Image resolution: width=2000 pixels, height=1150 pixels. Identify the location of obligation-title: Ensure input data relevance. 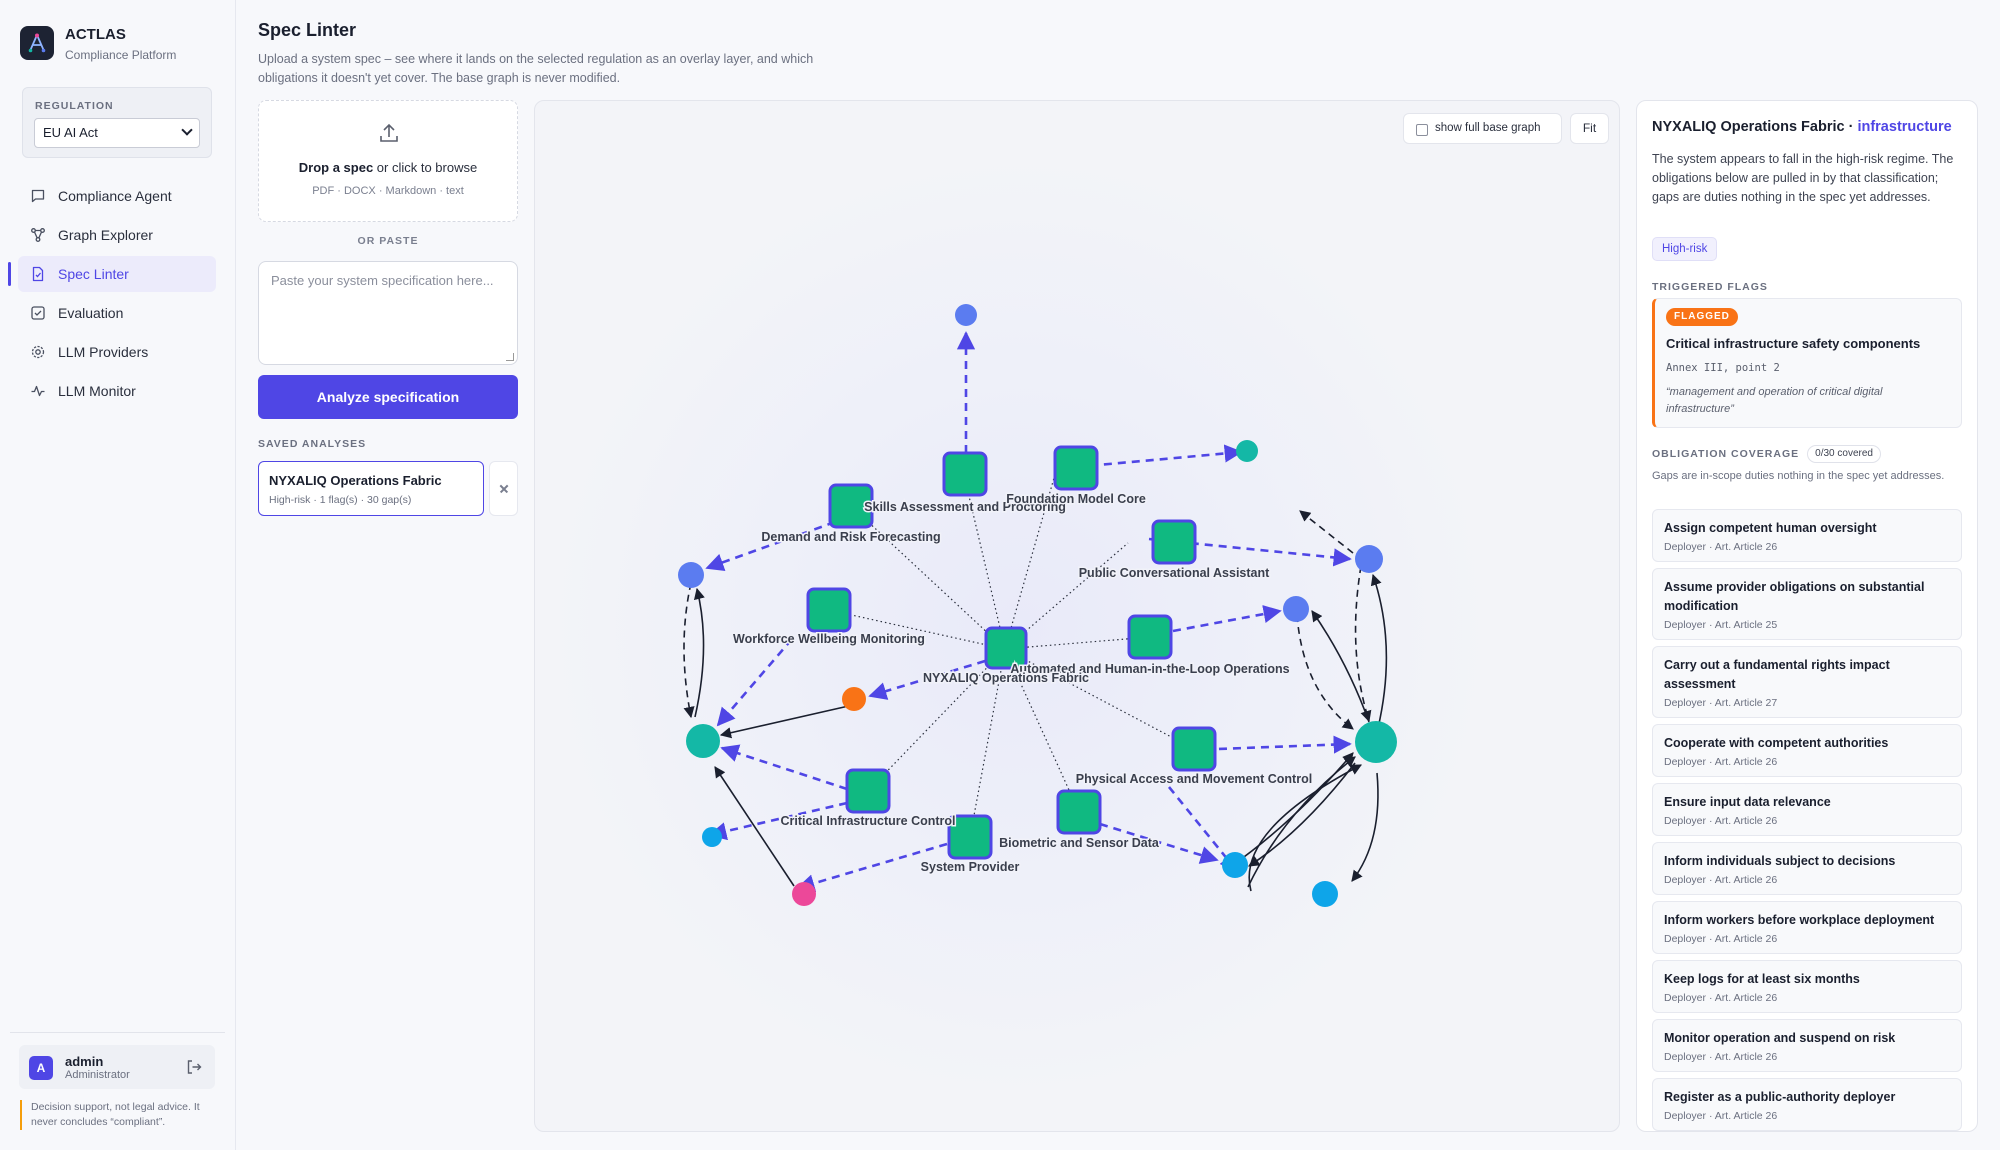
(1747, 802).